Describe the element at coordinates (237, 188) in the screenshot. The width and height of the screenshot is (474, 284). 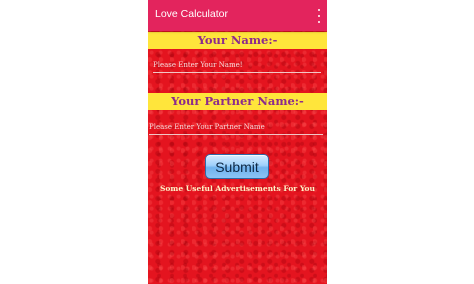
I see `advertisements-label: Some Useful Advertisements For You` at that location.